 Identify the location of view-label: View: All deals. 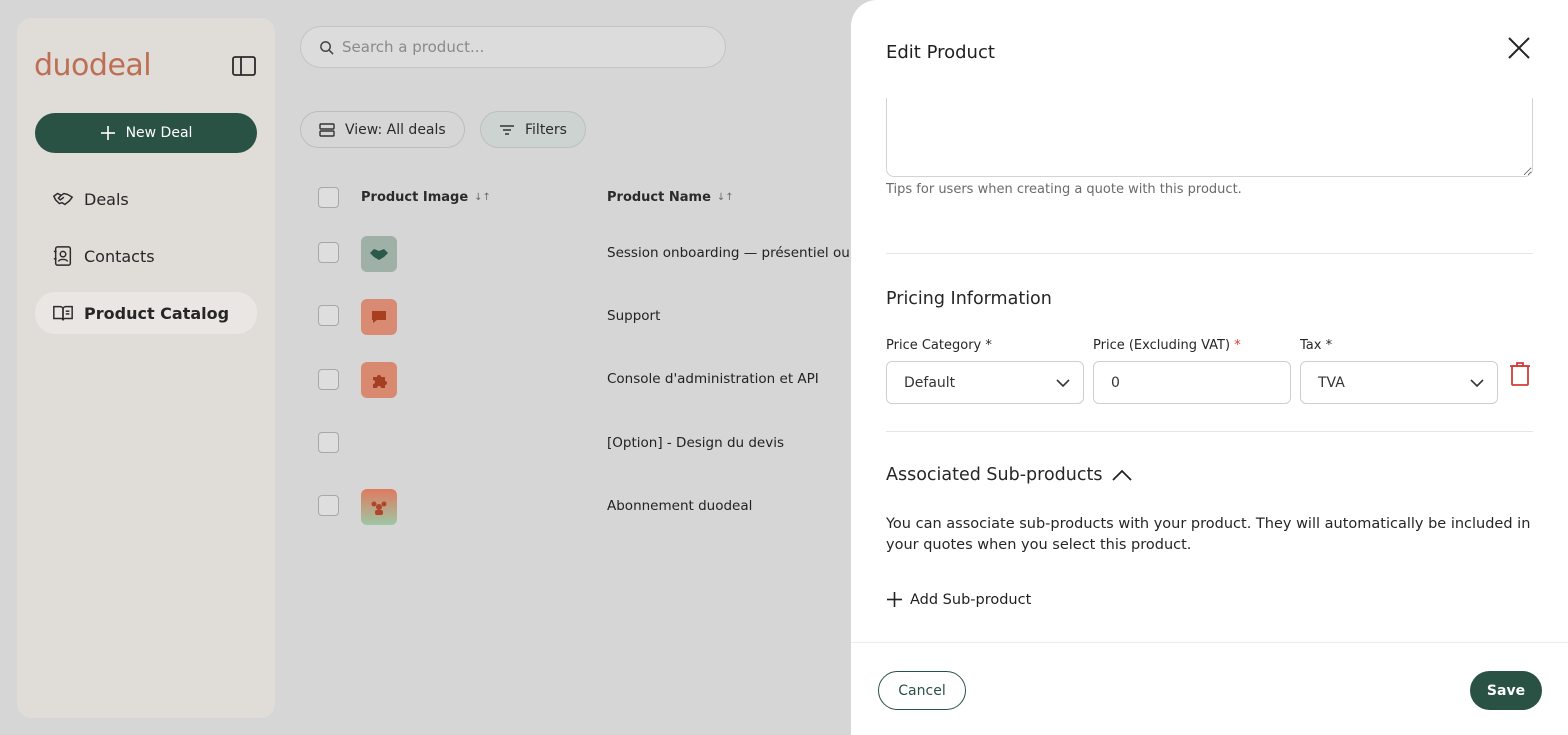
(395, 129).